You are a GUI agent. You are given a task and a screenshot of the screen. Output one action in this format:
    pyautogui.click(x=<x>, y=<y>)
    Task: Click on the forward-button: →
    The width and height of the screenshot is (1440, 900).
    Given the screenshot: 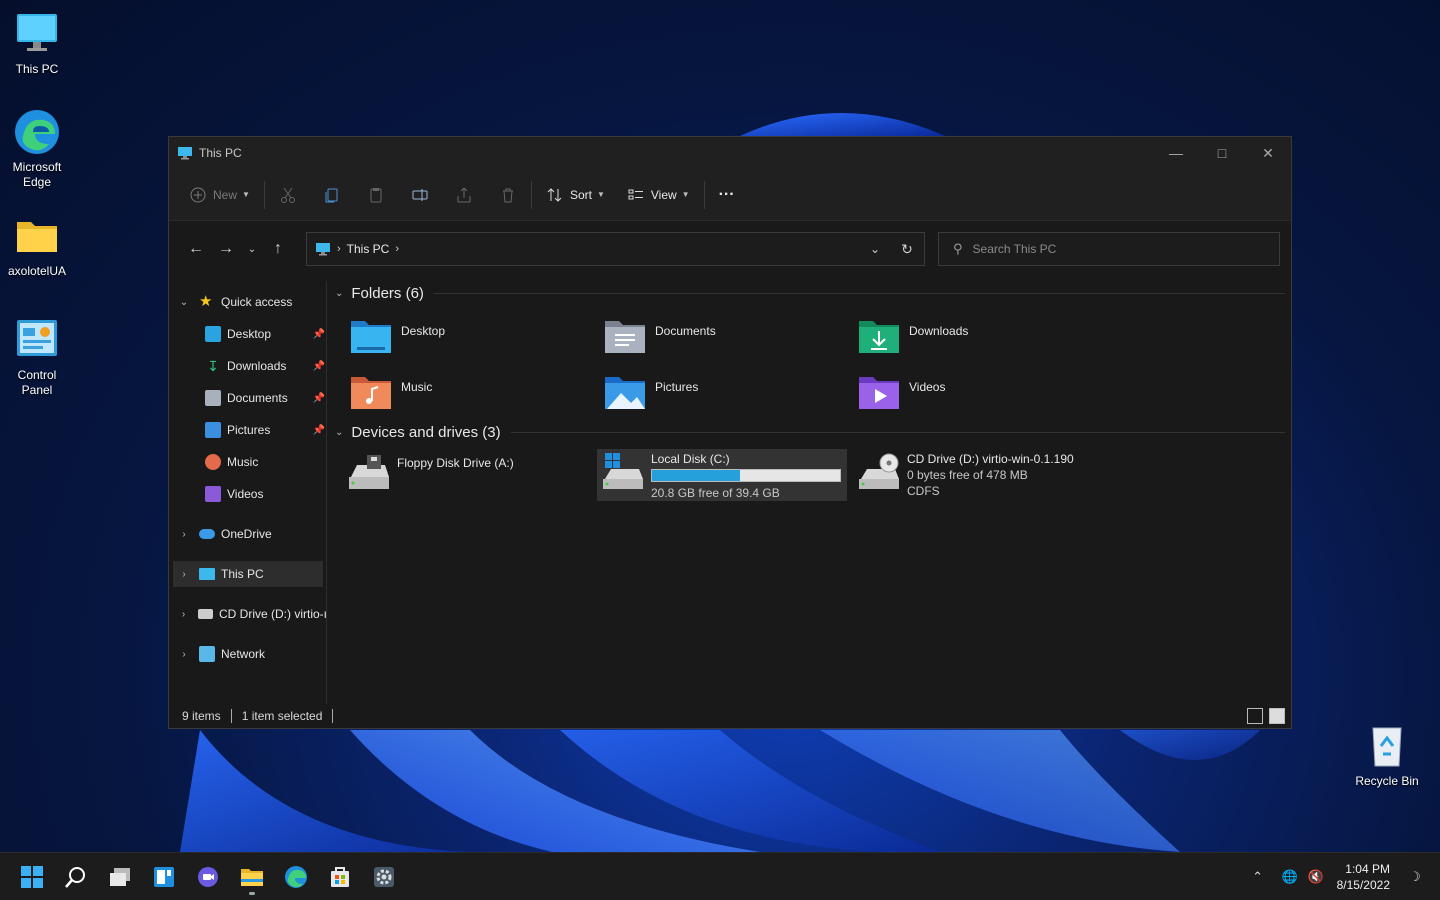 What is the action you would take?
    pyautogui.click(x=226, y=249)
    